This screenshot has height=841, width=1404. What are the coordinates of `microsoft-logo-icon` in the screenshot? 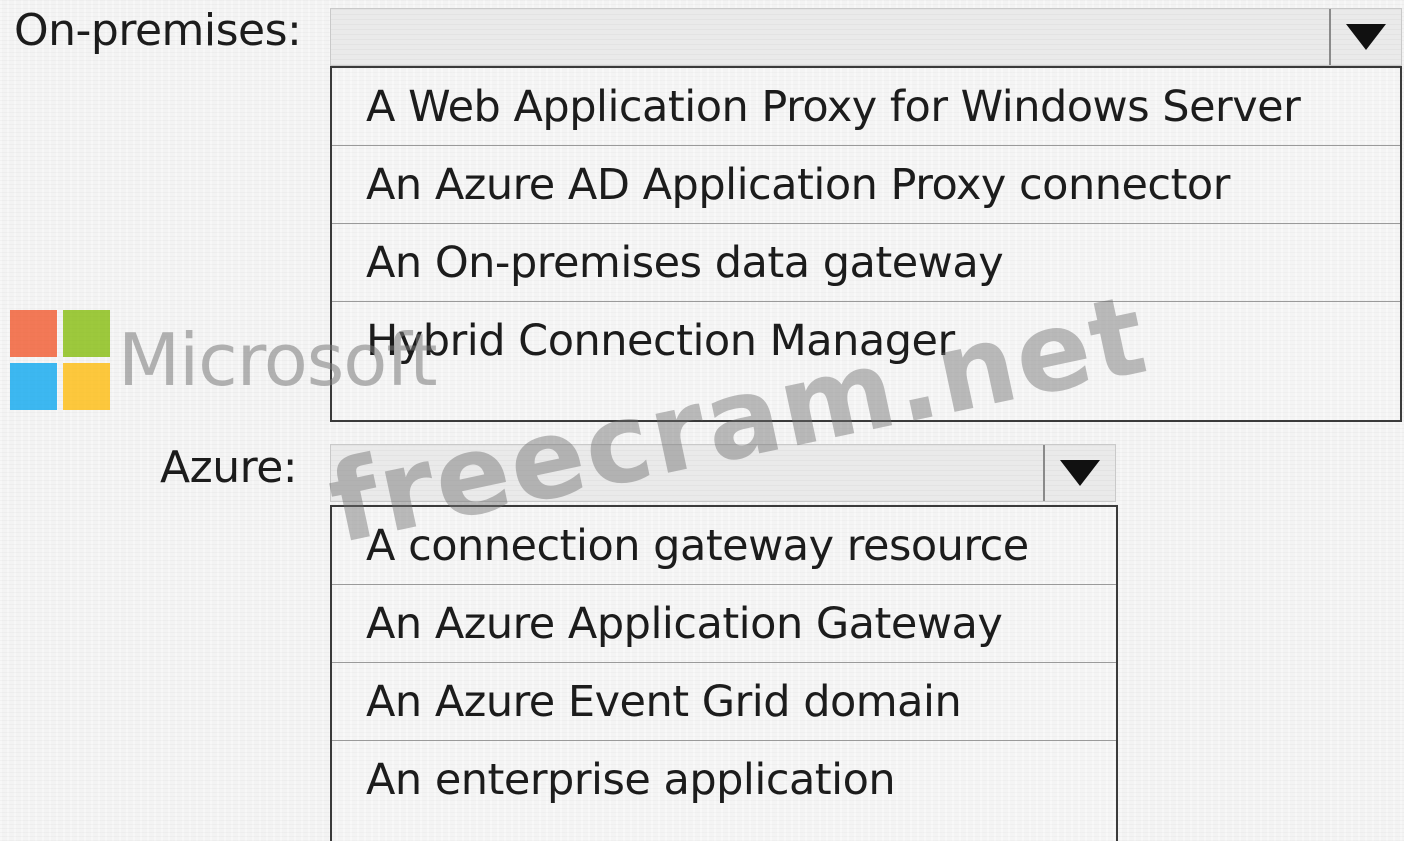 It's located at (60, 360).